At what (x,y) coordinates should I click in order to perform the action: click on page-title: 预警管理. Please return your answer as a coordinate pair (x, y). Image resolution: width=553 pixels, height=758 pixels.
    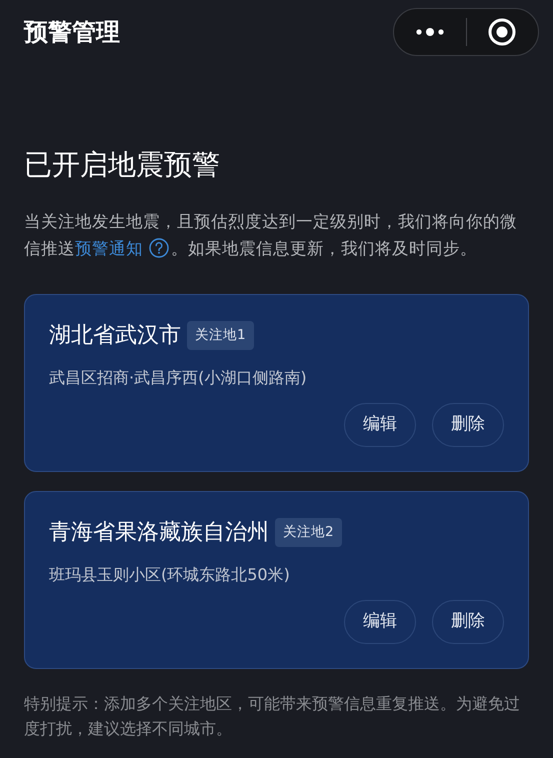
    Looking at the image, I should click on (72, 32).